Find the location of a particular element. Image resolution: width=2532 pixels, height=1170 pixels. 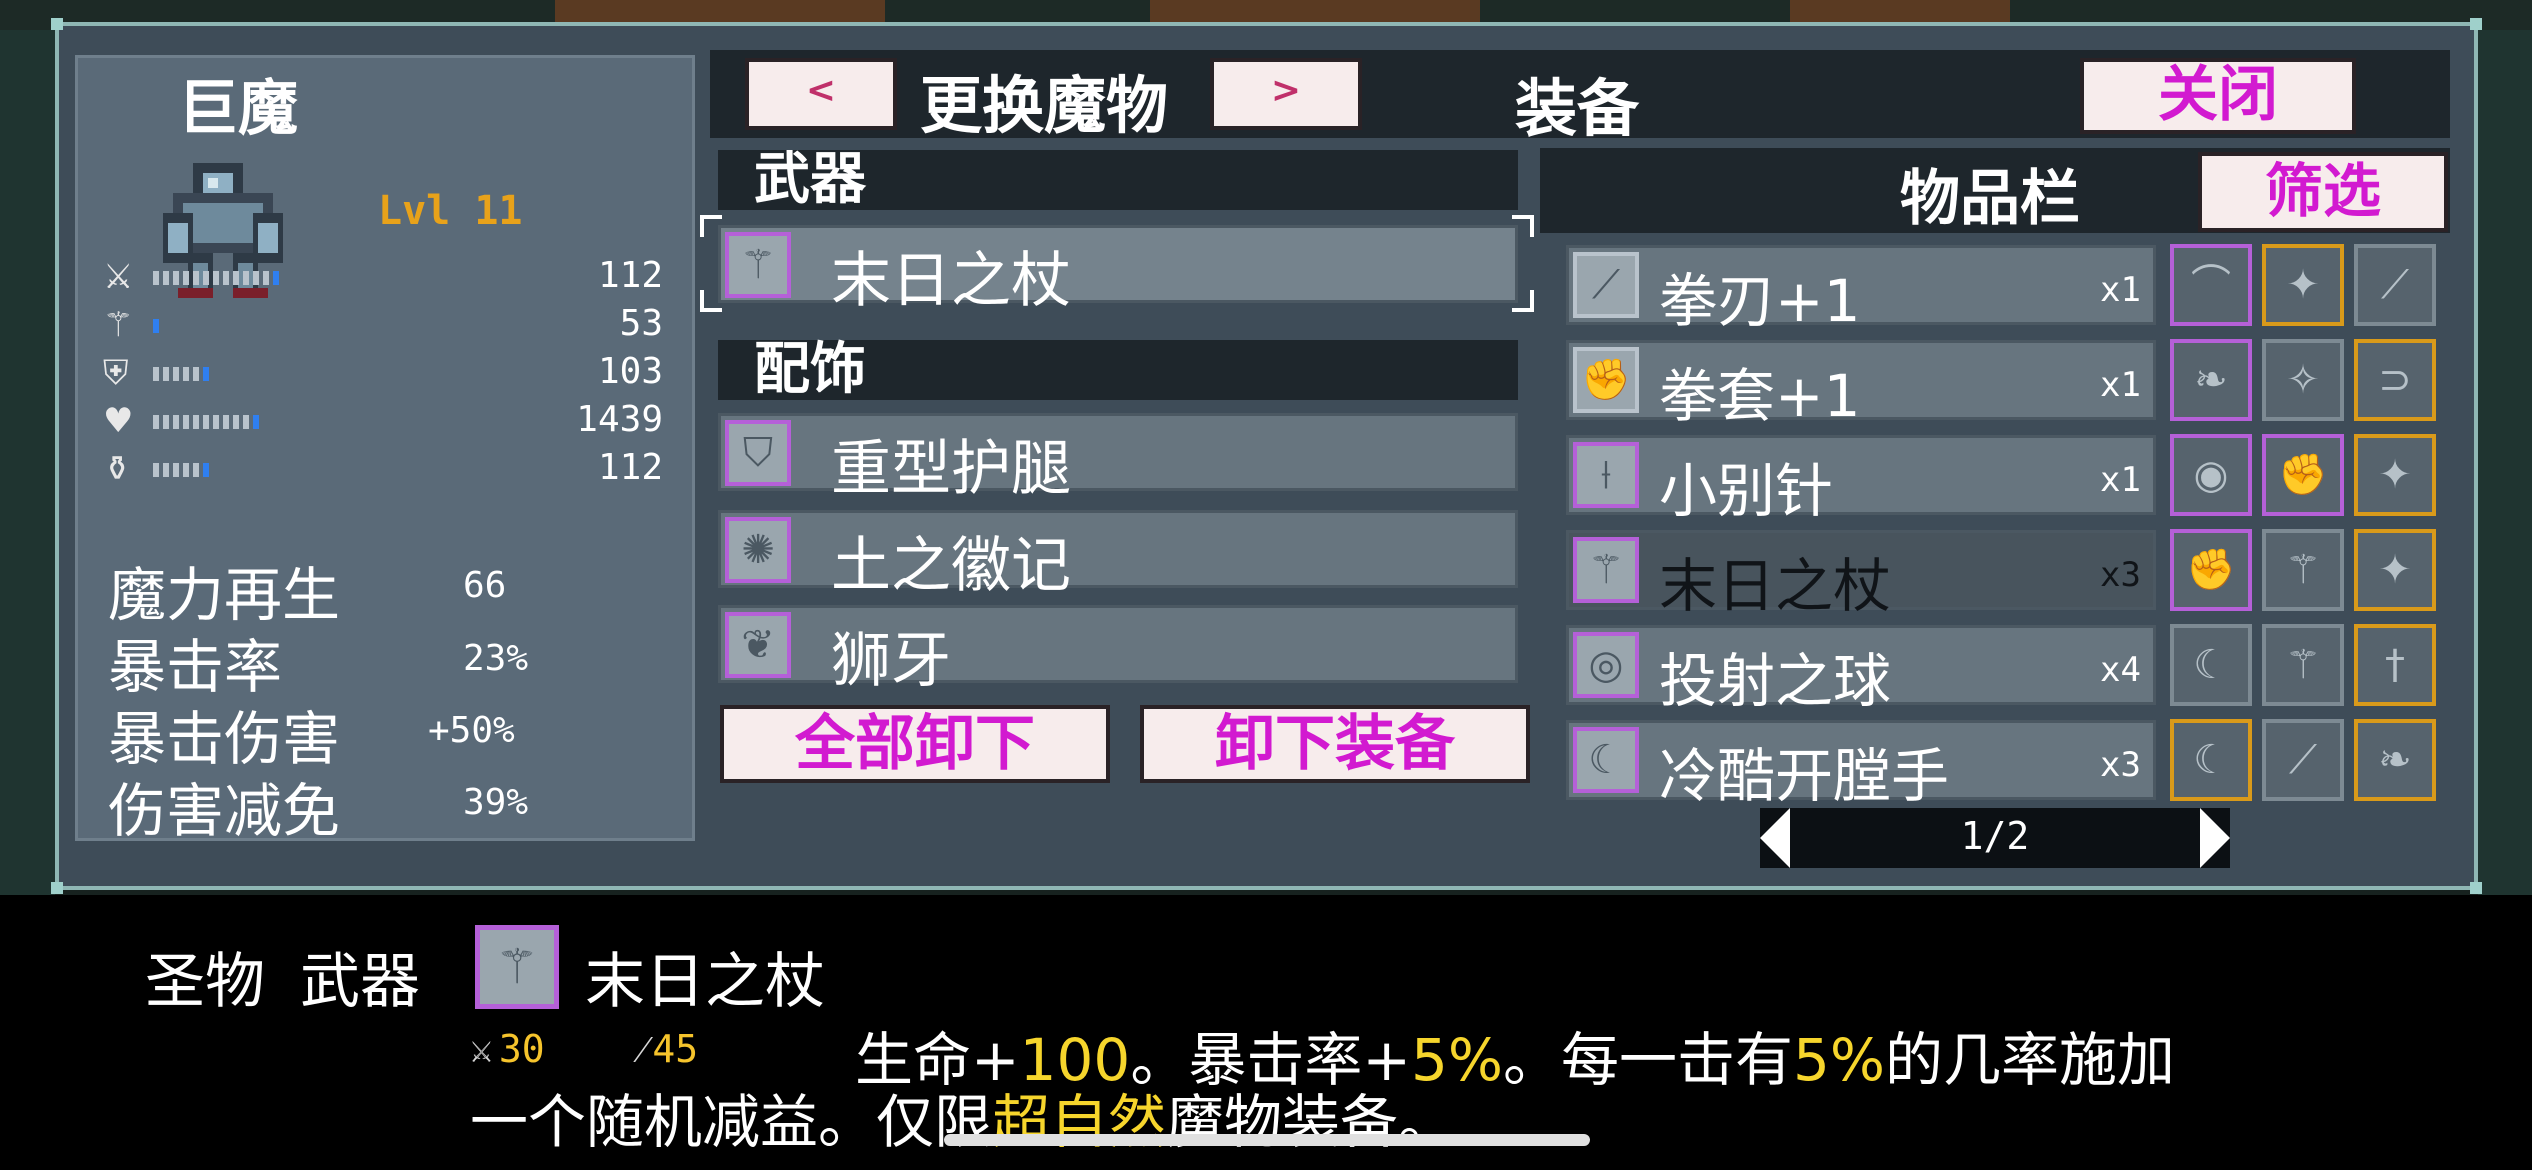

shuriken-icon: ✧ is located at coordinates (2303, 380).